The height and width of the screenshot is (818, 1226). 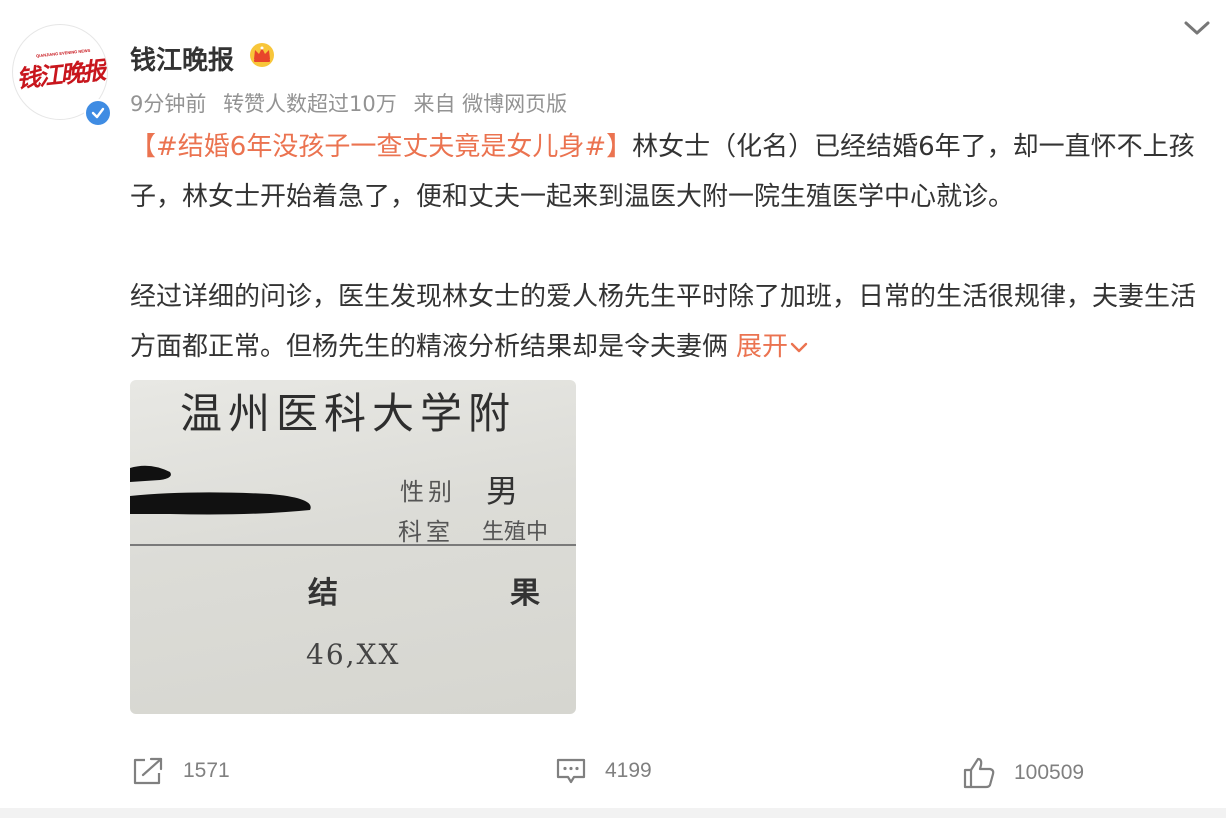 I want to click on image-divider, so click(x=353, y=545).